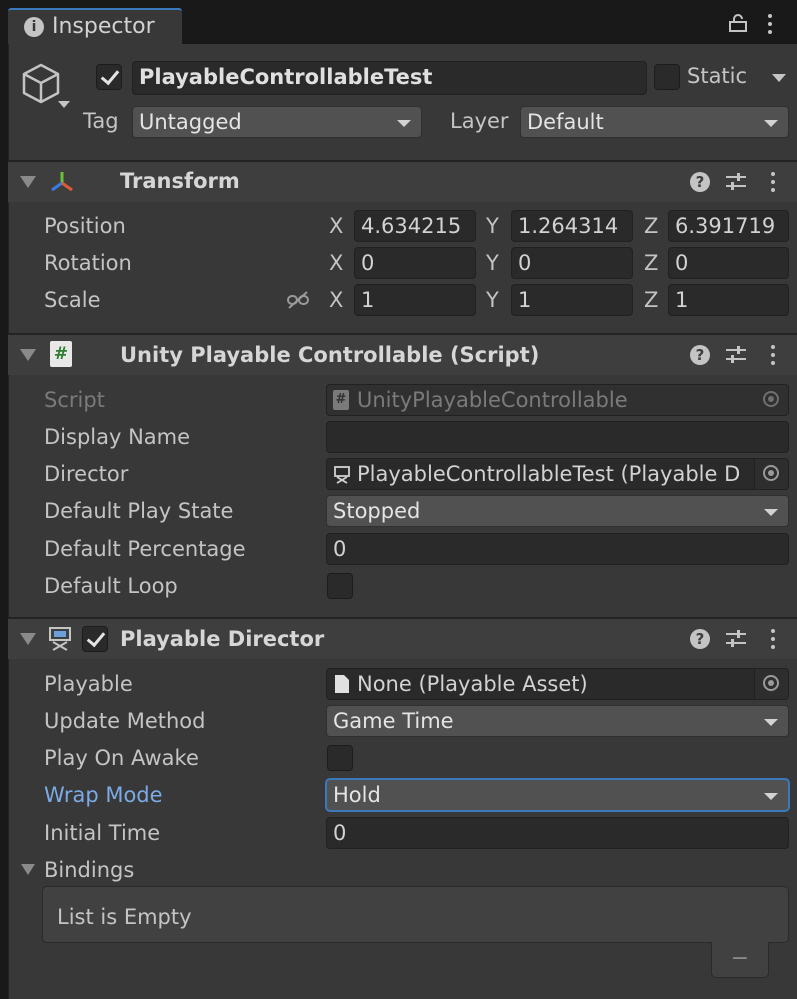 This screenshot has height=999, width=797. Describe the element at coordinates (549, 474) in the screenshot. I see `director-value: PlayableControllableTest (Playable D` at that location.